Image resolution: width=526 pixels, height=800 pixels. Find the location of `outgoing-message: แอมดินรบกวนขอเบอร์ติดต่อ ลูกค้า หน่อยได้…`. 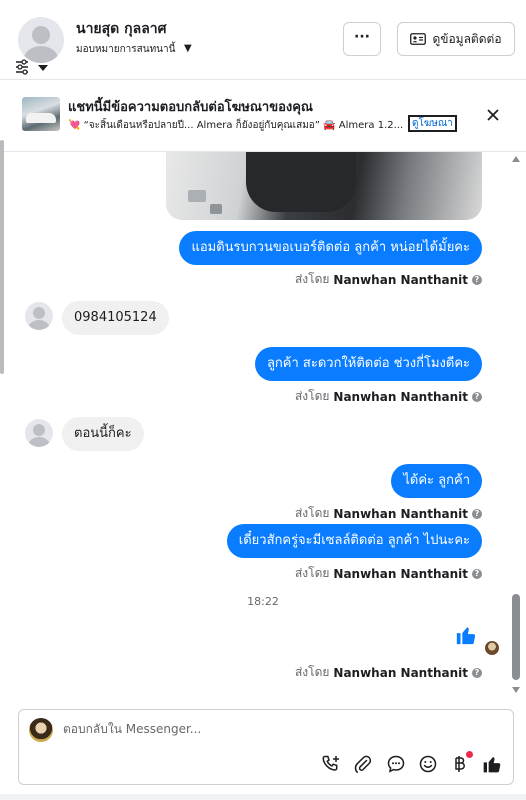

outgoing-message: แอมดินรบกวนขอเบอร์ติดต่อ ลูกค้า หน่อยได้… is located at coordinates (330, 248).